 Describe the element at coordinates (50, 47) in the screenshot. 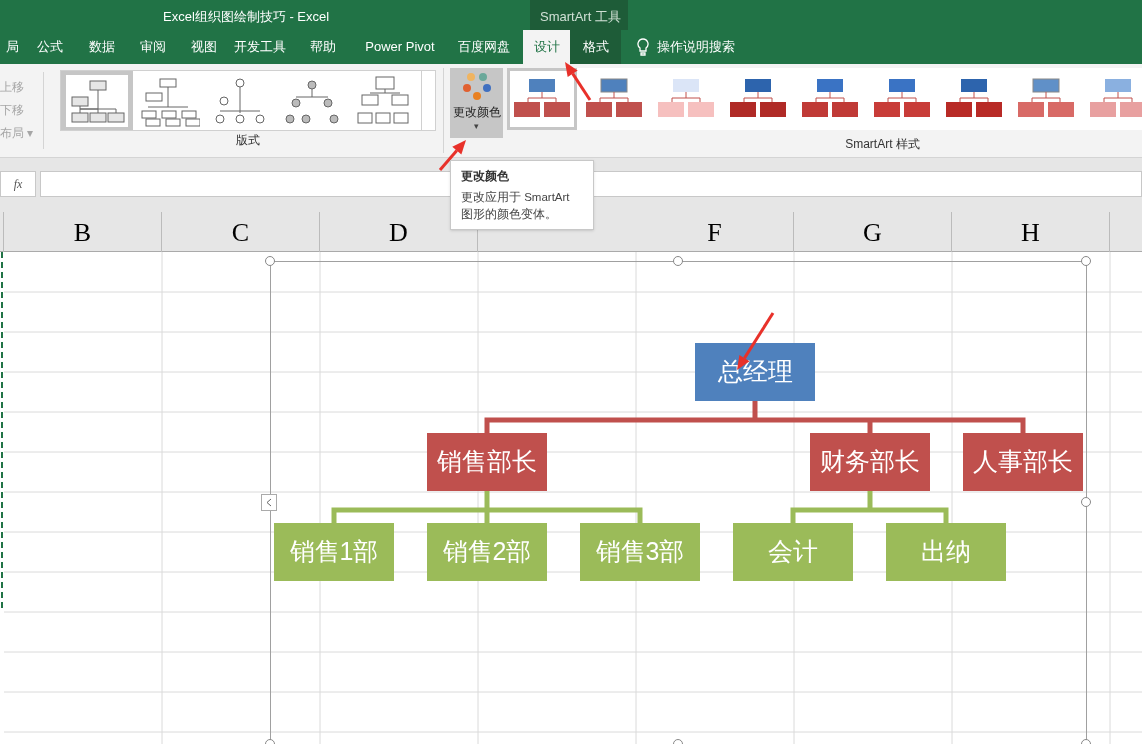

I see `ribbon-tab: 公式` at that location.